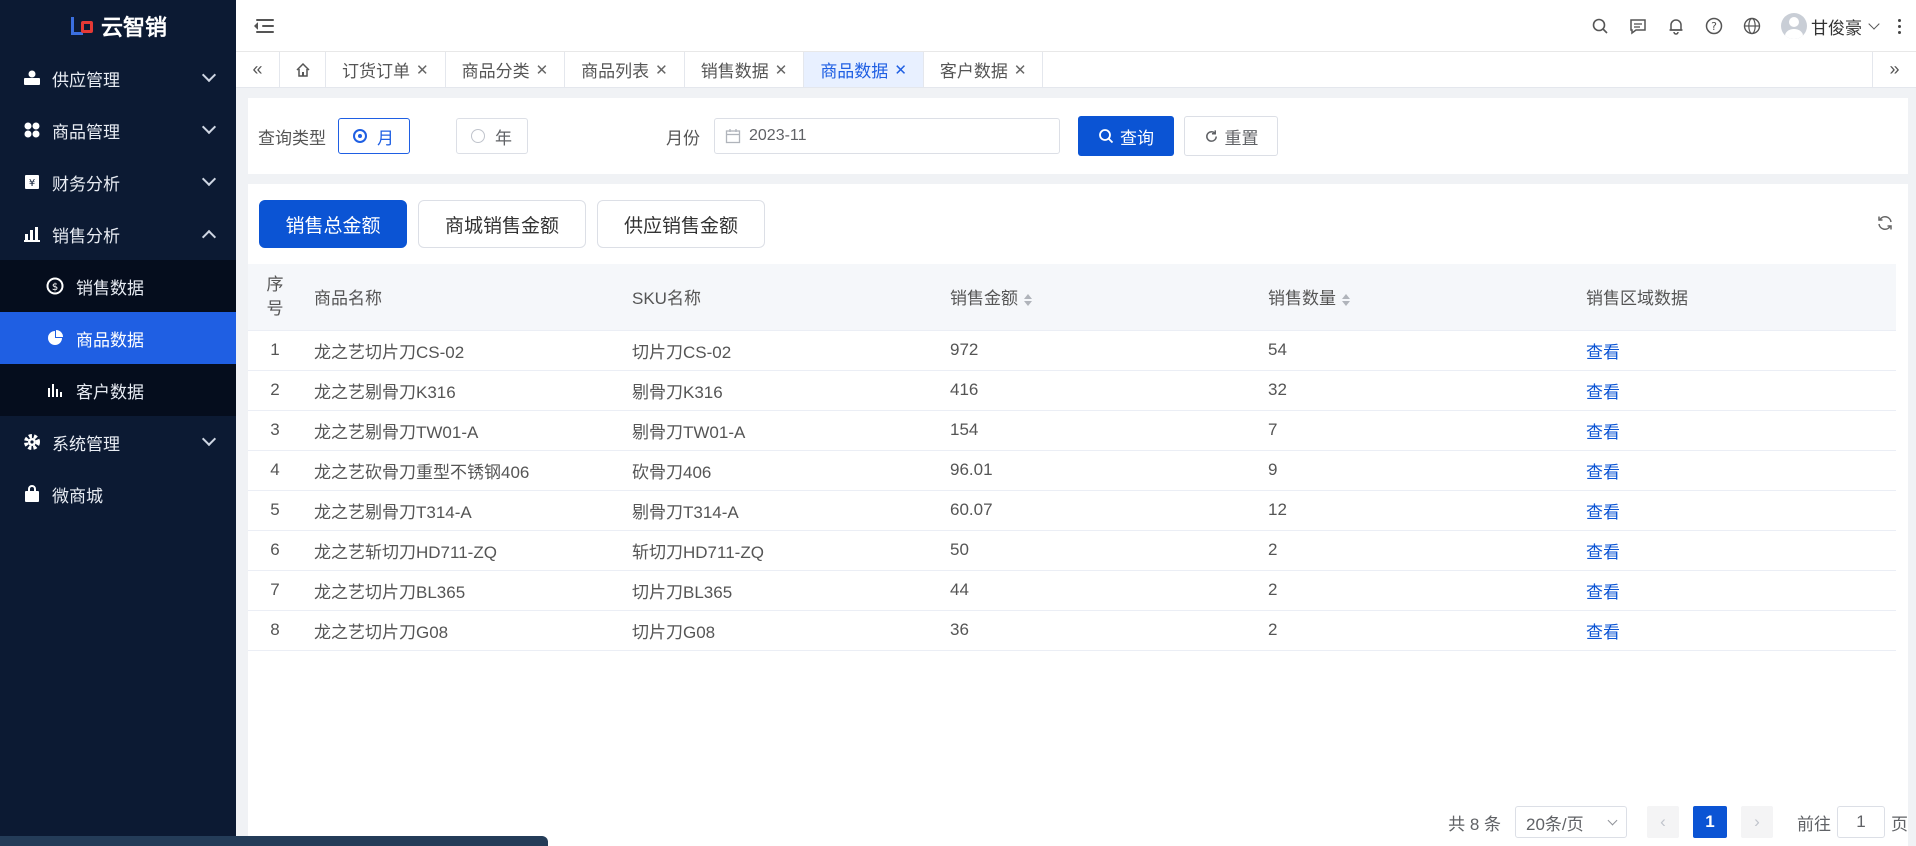  I want to click on query-type-label: 查询类型, so click(292, 138).